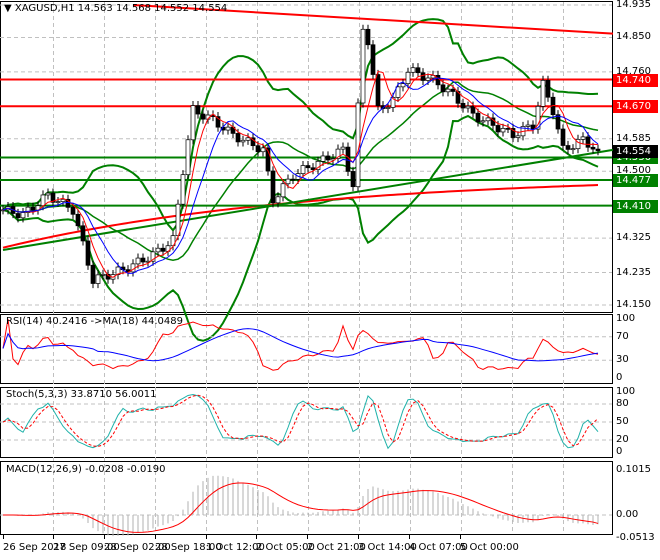 Image resolution: width=660 pixels, height=560 pixels. Describe the element at coordinates (619, 451) in the screenshot. I see `stoch-tick-label: 0` at that location.